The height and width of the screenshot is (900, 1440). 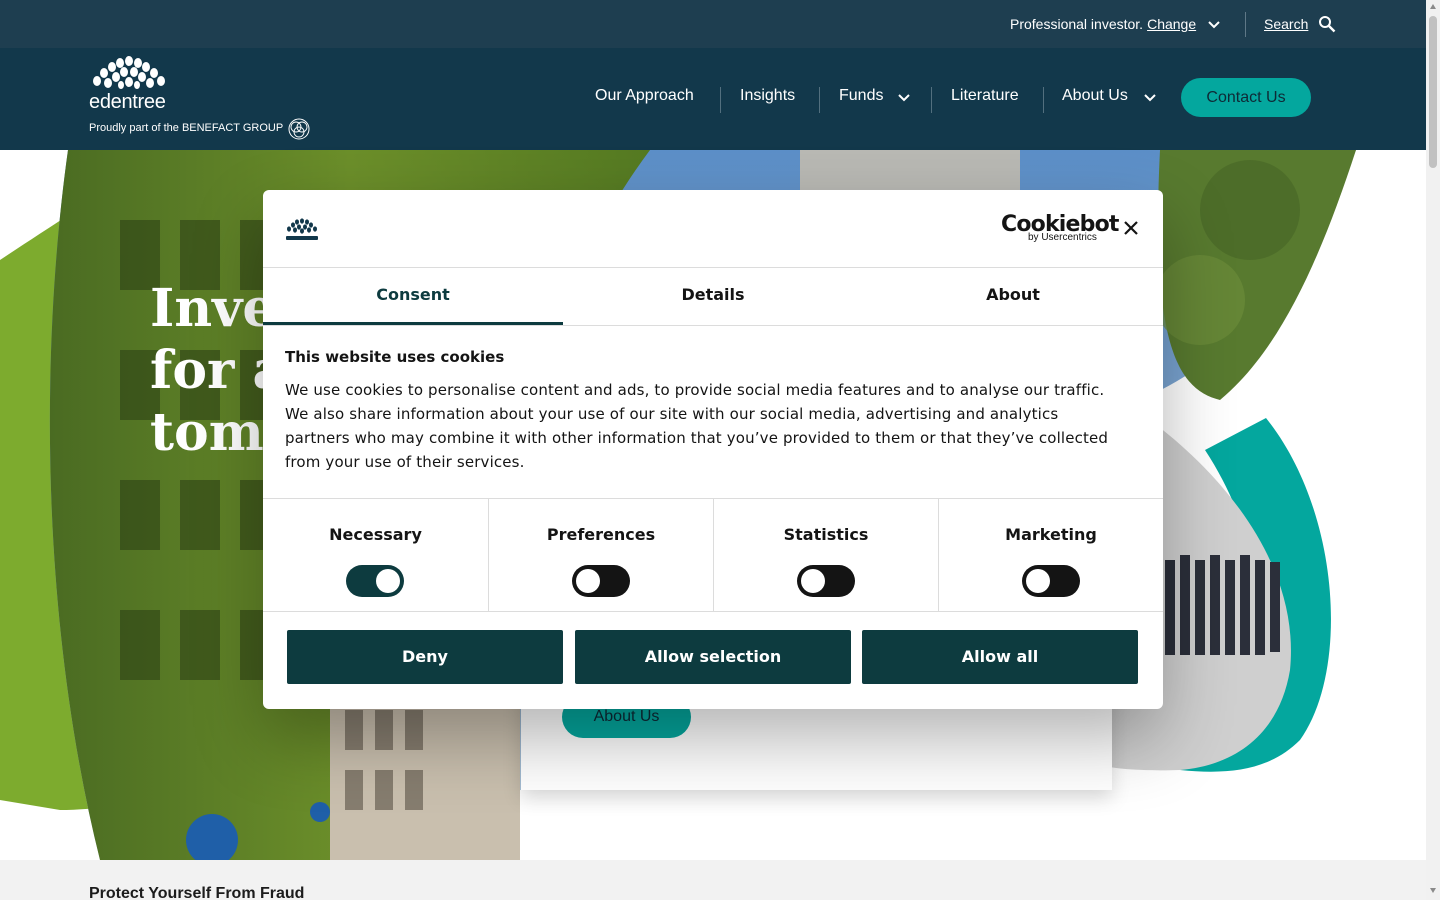 I want to click on scroll-down-arrow-icon, so click(x=1433, y=890).